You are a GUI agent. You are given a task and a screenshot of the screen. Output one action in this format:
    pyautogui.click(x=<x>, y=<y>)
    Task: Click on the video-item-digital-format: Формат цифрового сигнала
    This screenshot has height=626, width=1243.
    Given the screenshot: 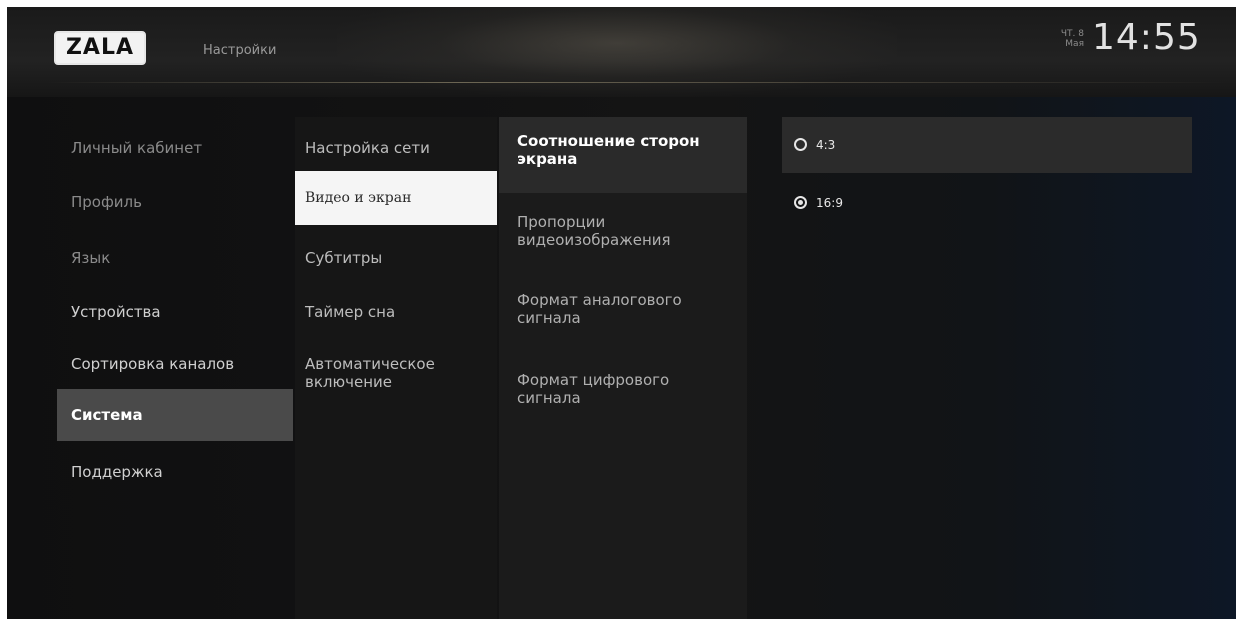 What is the action you would take?
    pyautogui.click(x=623, y=389)
    